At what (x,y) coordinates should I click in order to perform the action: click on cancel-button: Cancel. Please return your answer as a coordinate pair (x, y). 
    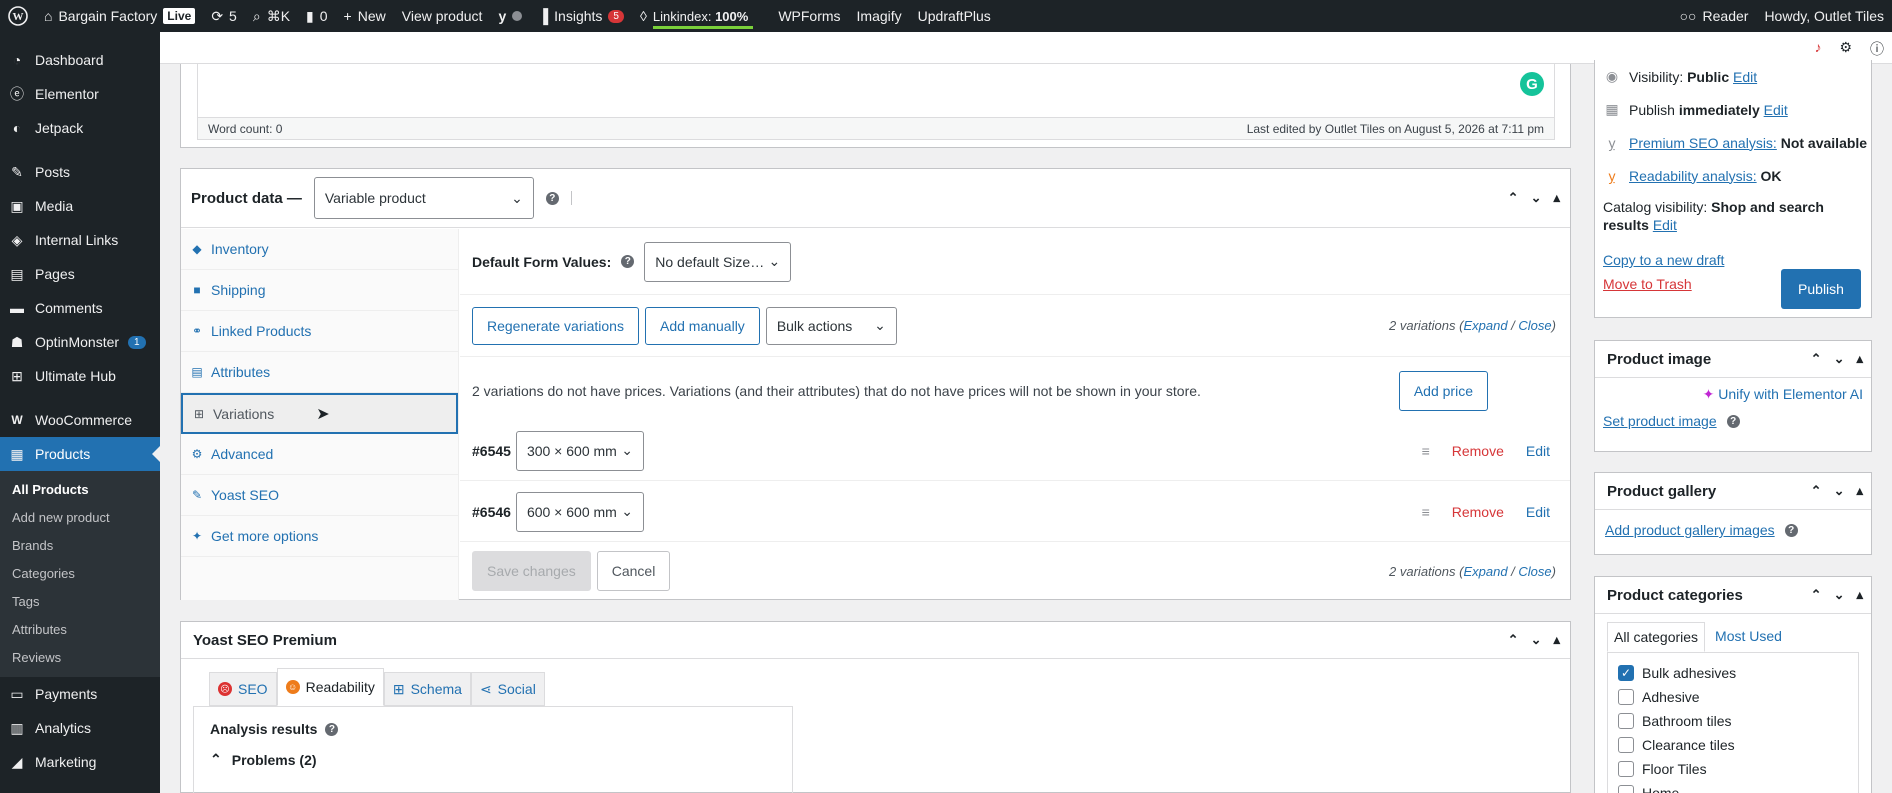
    Looking at the image, I should click on (633, 571).